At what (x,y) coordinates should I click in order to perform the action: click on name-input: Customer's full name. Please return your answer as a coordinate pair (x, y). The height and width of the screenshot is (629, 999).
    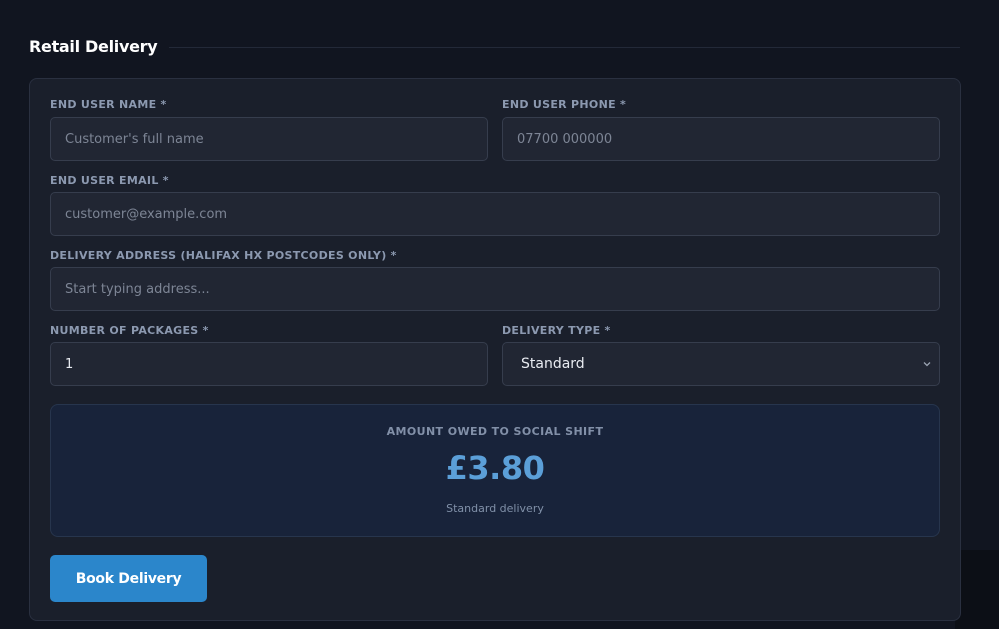
    Looking at the image, I should click on (269, 139).